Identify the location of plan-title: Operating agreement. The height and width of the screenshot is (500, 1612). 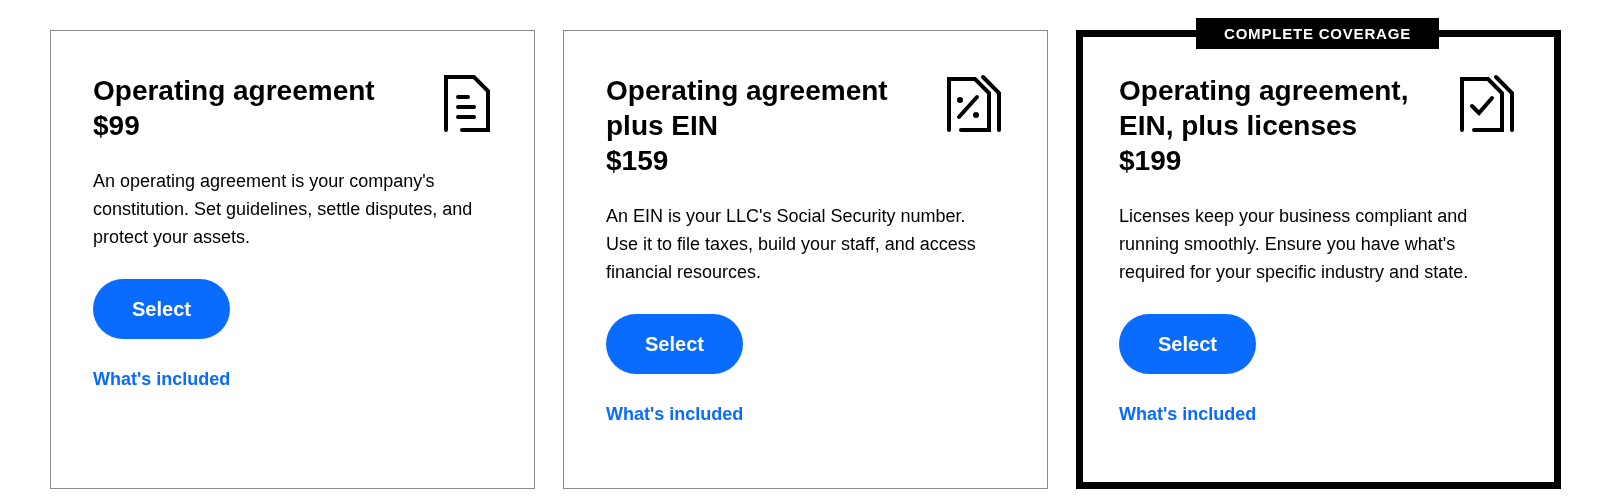
(234, 91).